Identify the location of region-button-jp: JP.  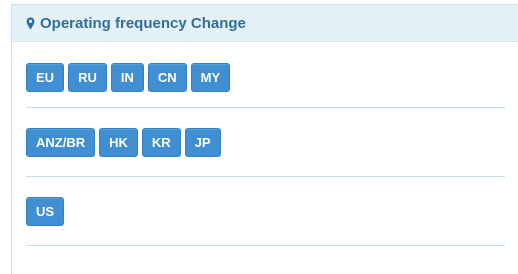
(202, 142).